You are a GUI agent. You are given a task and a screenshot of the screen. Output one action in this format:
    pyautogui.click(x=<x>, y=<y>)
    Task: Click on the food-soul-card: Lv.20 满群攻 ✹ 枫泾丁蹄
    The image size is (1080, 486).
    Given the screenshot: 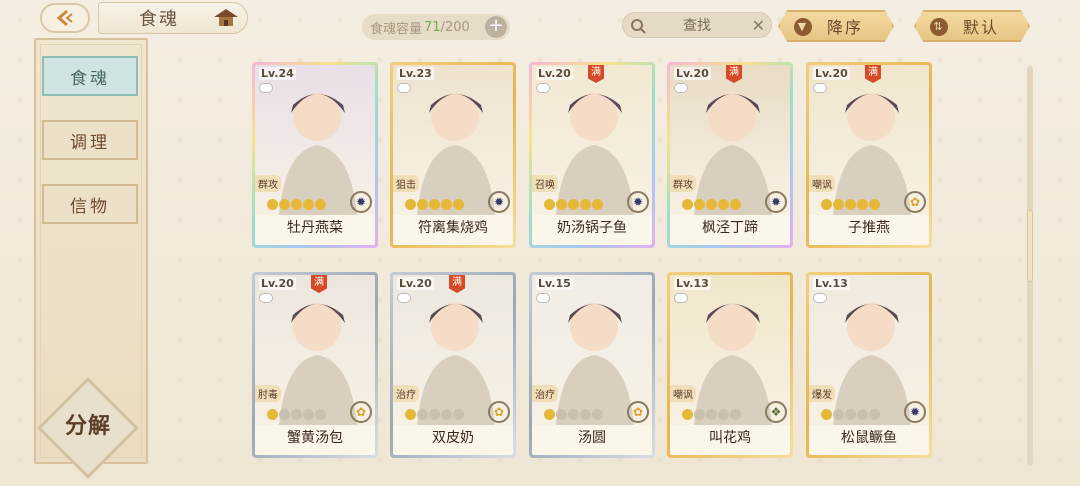 What is the action you would take?
    pyautogui.click(x=730, y=155)
    